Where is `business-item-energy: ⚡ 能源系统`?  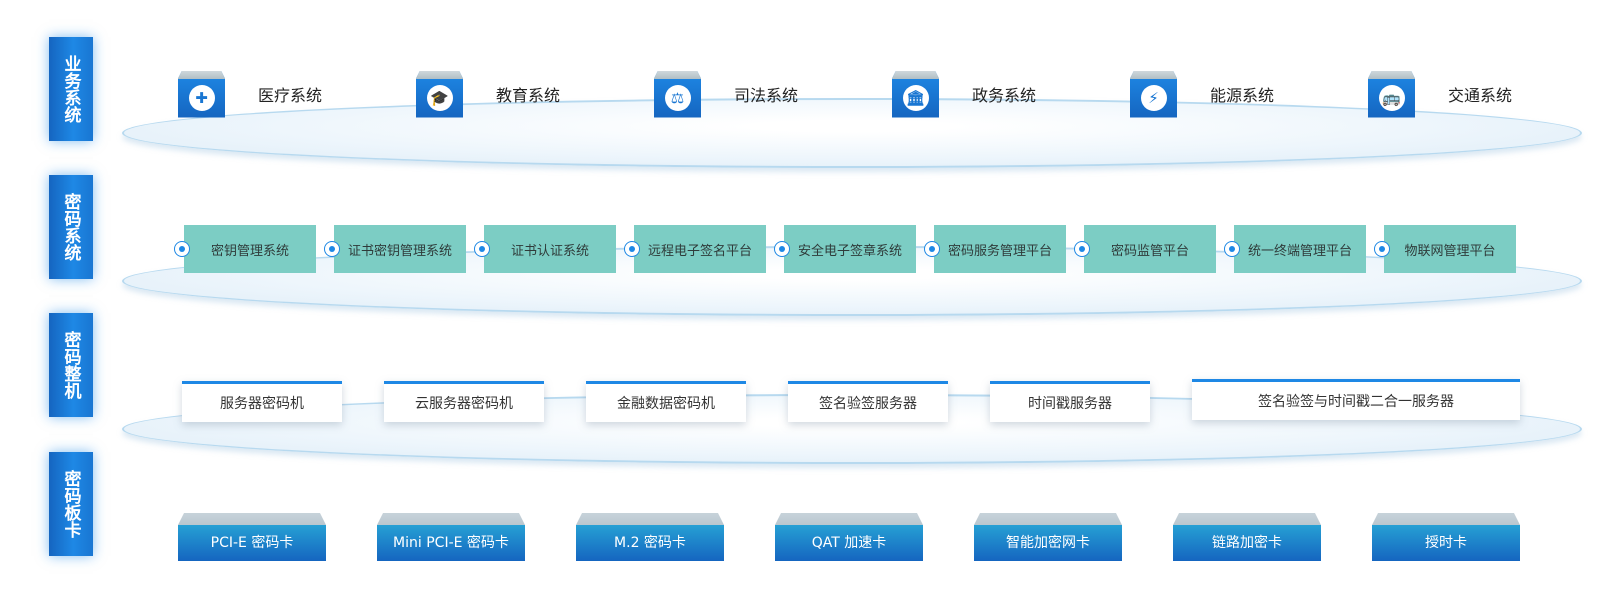
business-item-energy: ⚡ 能源系统 is located at coordinates (1202, 94).